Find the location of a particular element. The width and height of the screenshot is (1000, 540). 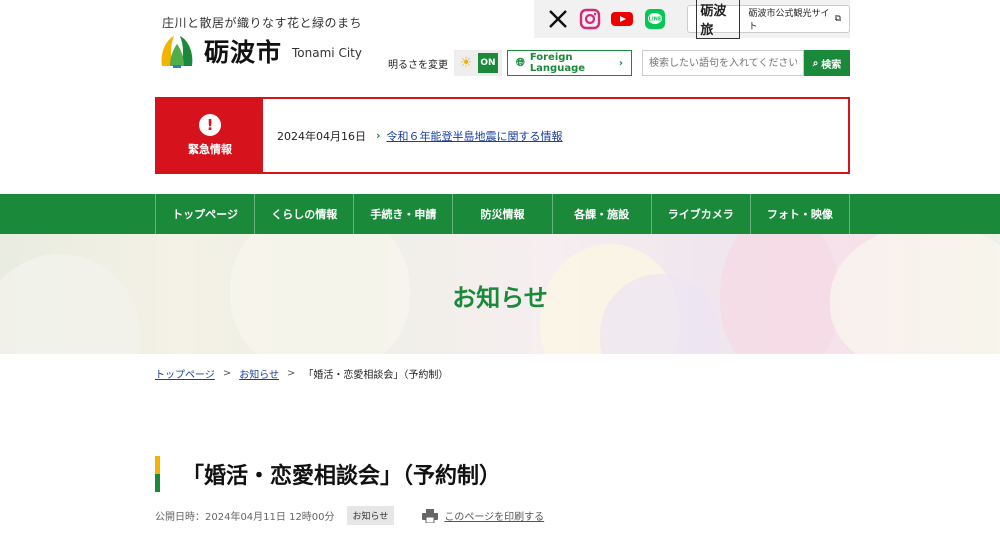

emergency-banner: ! 緊急情報 2024年04月16日 › 令和６年能登半島地震に関する情報 is located at coordinates (502, 135).